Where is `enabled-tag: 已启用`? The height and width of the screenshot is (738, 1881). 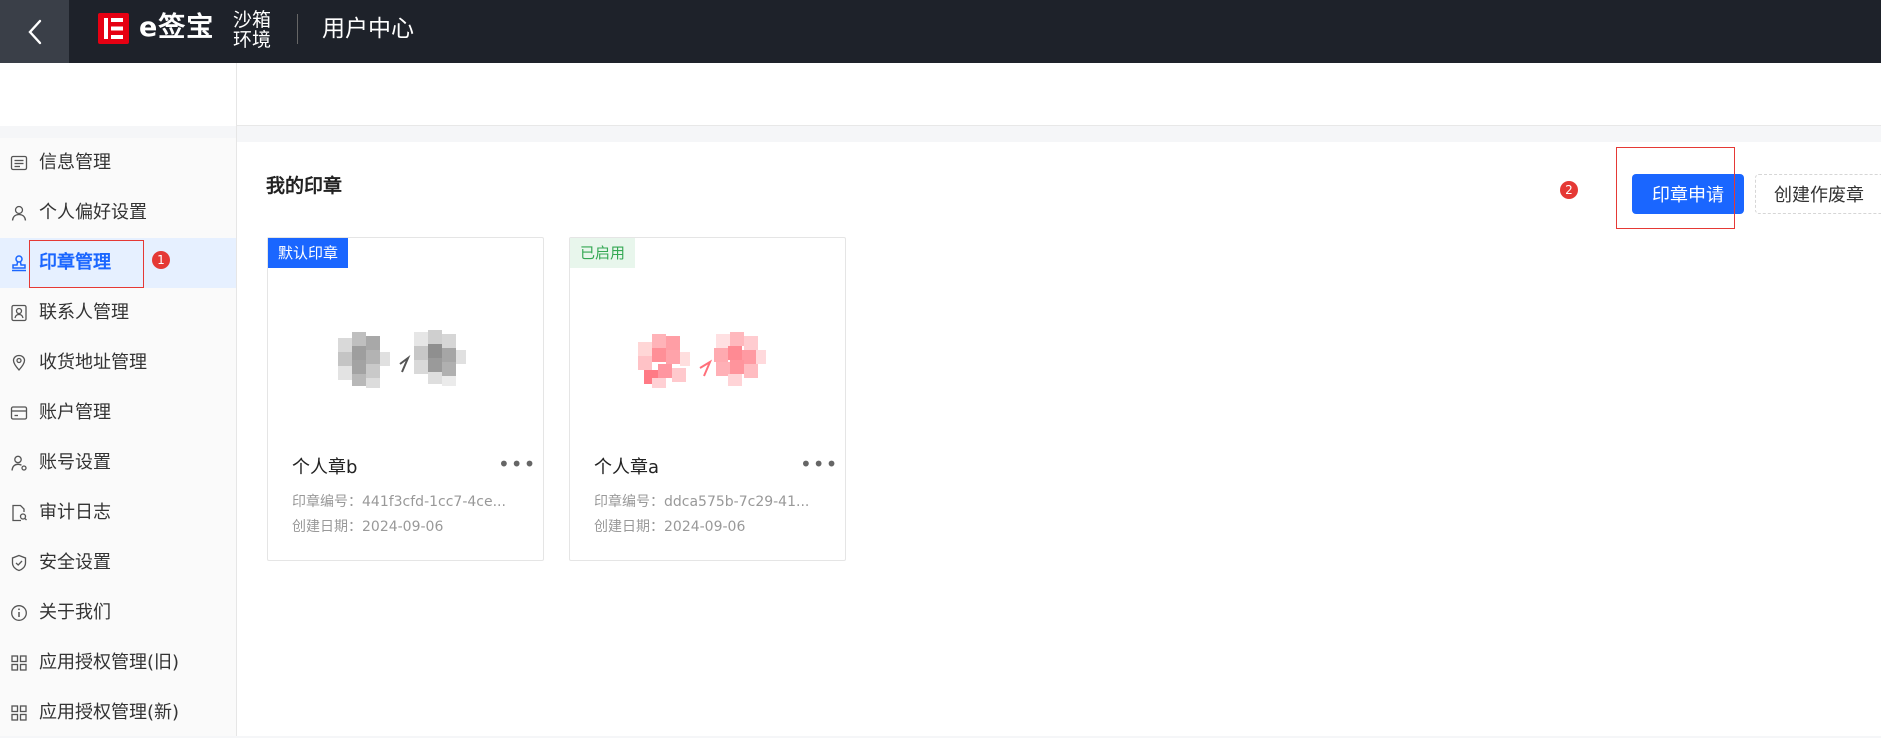
enabled-tag: 已启用 is located at coordinates (603, 253).